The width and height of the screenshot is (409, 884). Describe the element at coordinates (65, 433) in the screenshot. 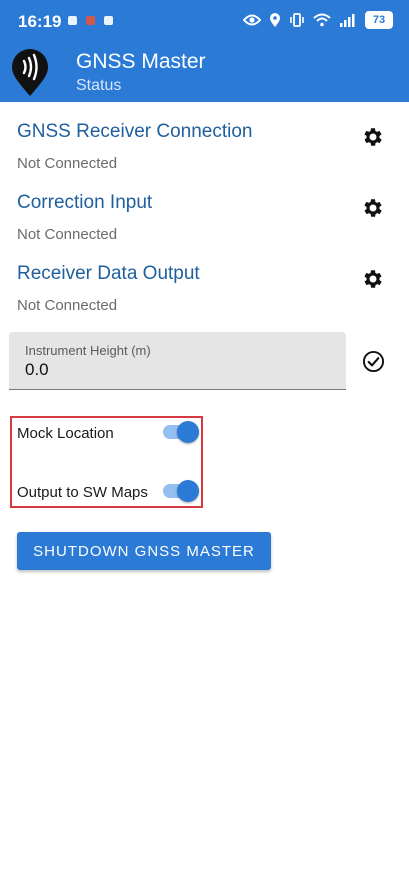

I see `mock-location-label: Mock Location` at that location.